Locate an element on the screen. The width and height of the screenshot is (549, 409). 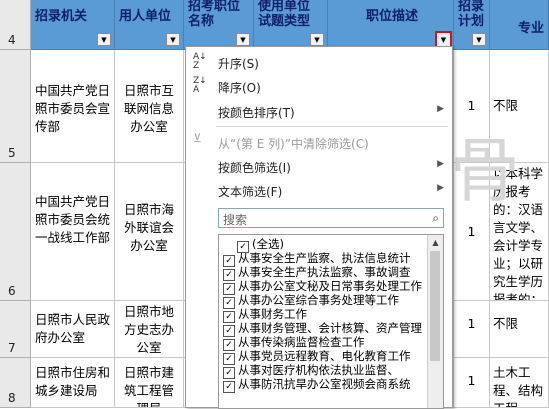
list-item-label: 从事防汛抗旱办公室视频会商系统 is located at coordinates (324, 384).